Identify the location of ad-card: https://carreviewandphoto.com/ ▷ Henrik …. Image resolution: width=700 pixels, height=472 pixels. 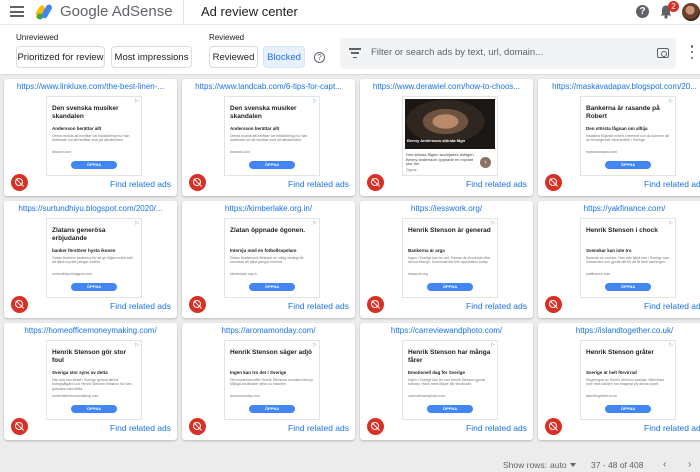
(446, 381).